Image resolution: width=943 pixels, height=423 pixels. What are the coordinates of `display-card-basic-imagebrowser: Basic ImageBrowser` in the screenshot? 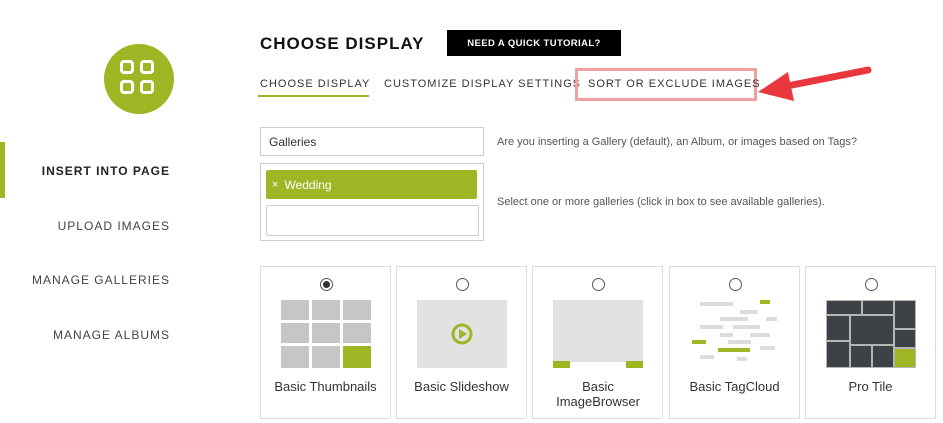 It's located at (597, 342).